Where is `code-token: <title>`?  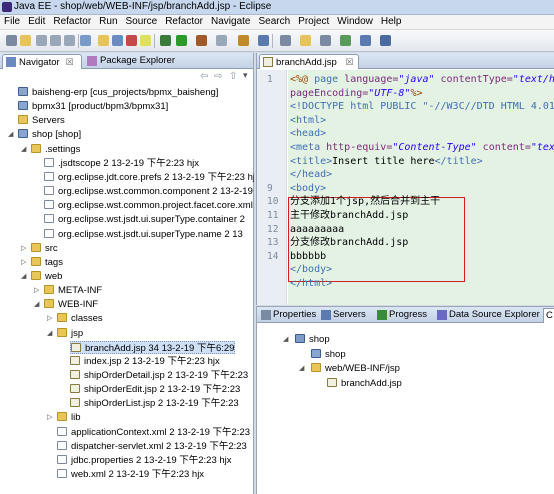
code-token: <title> is located at coordinates (311, 161).